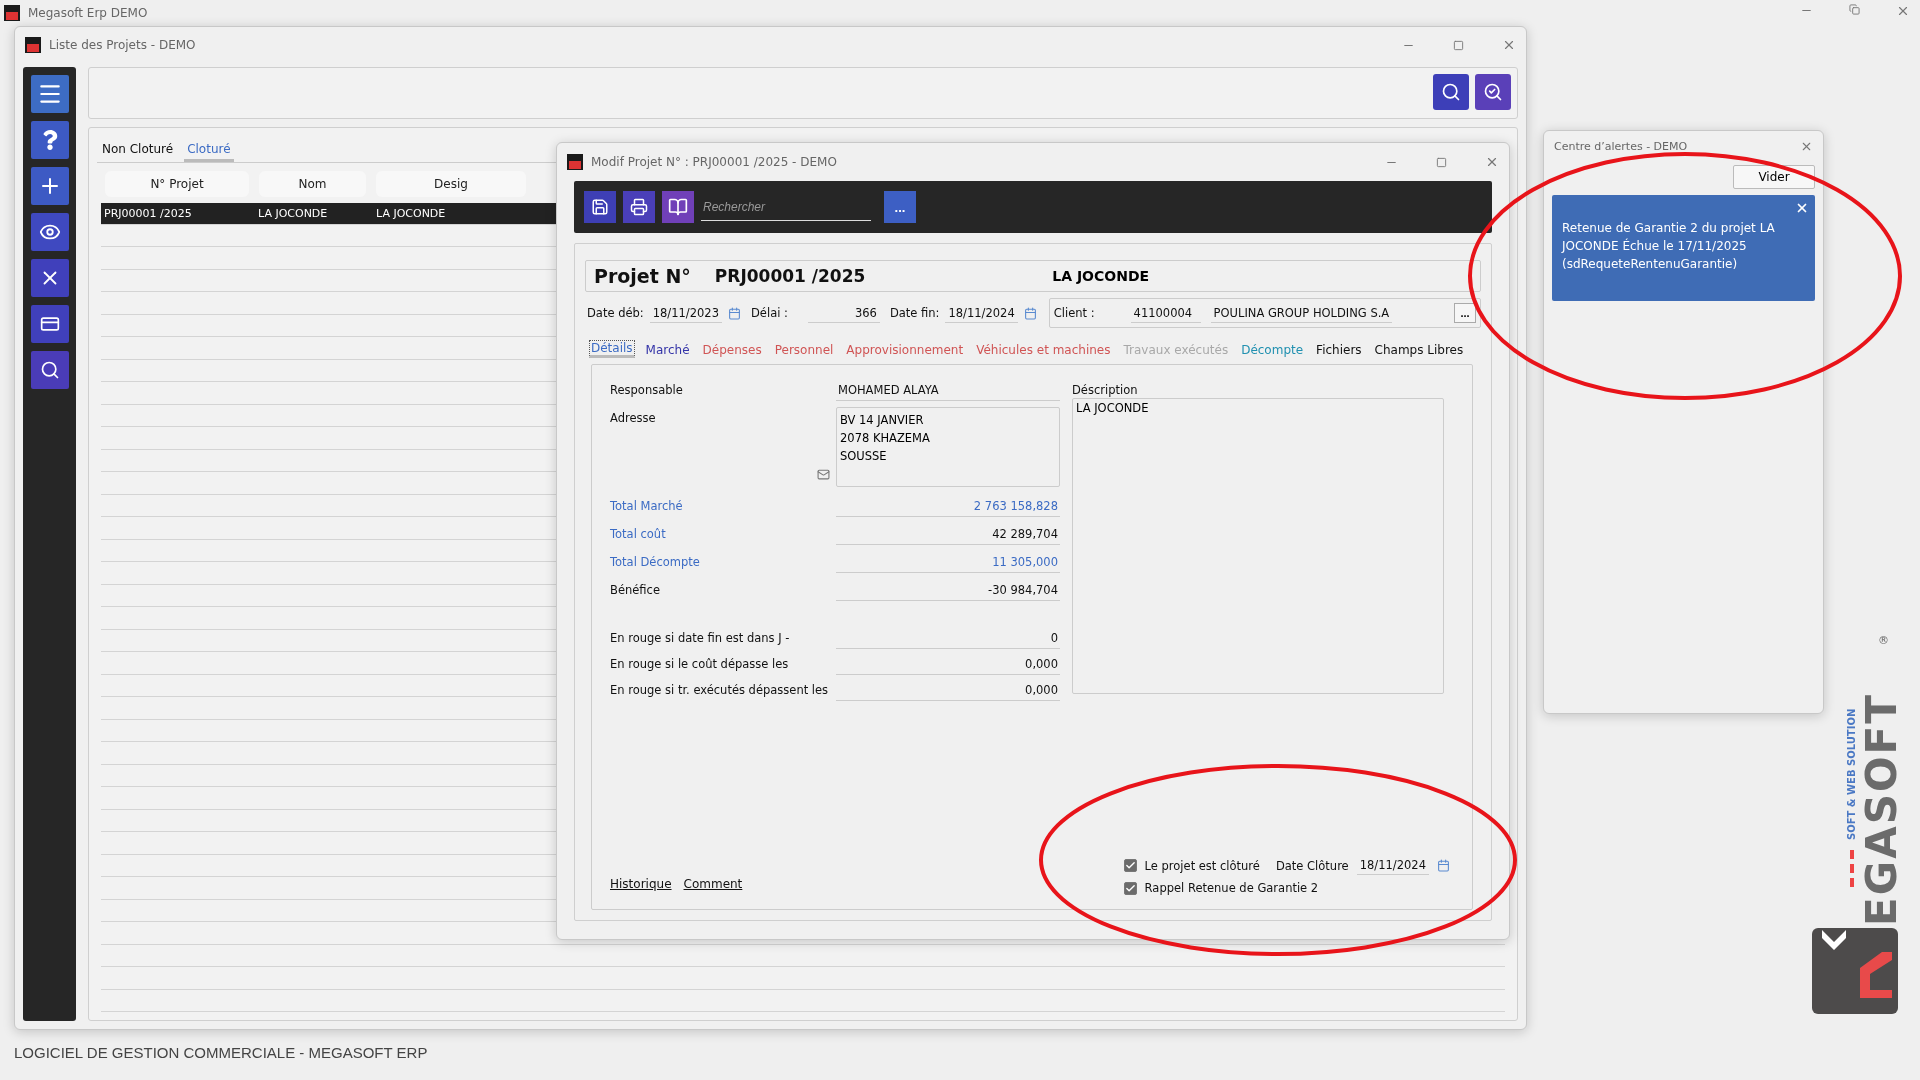  What do you see at coordinates (948, 447) in the screenshot?
I see `address-field: BV 14 JANVIER 2078 KHAZEMA SOUSSE` at bounding box center [948, 447].